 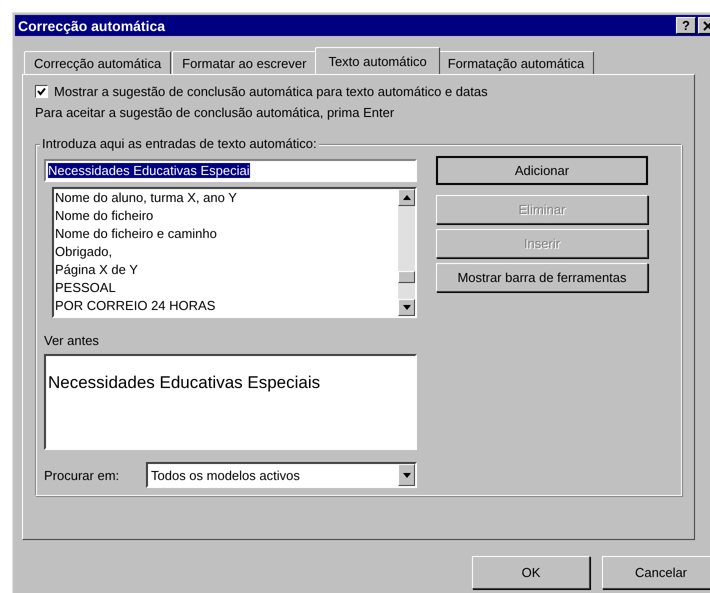 I want to click on check-icon, so click(x=41, y=91).